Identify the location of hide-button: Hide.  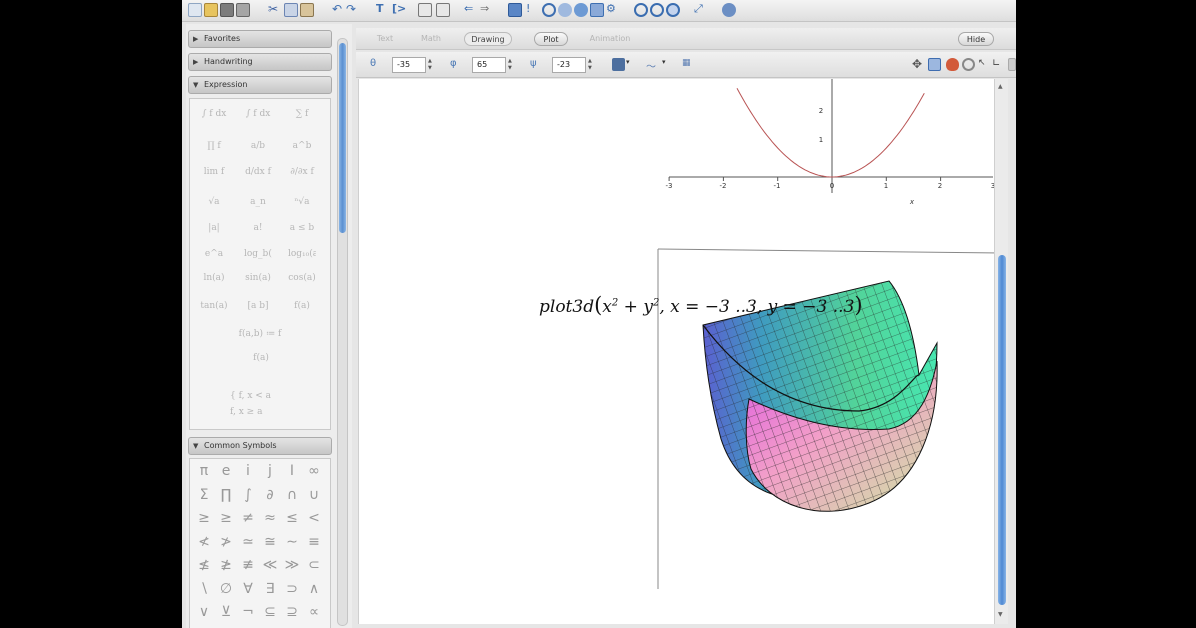
(976, 39).